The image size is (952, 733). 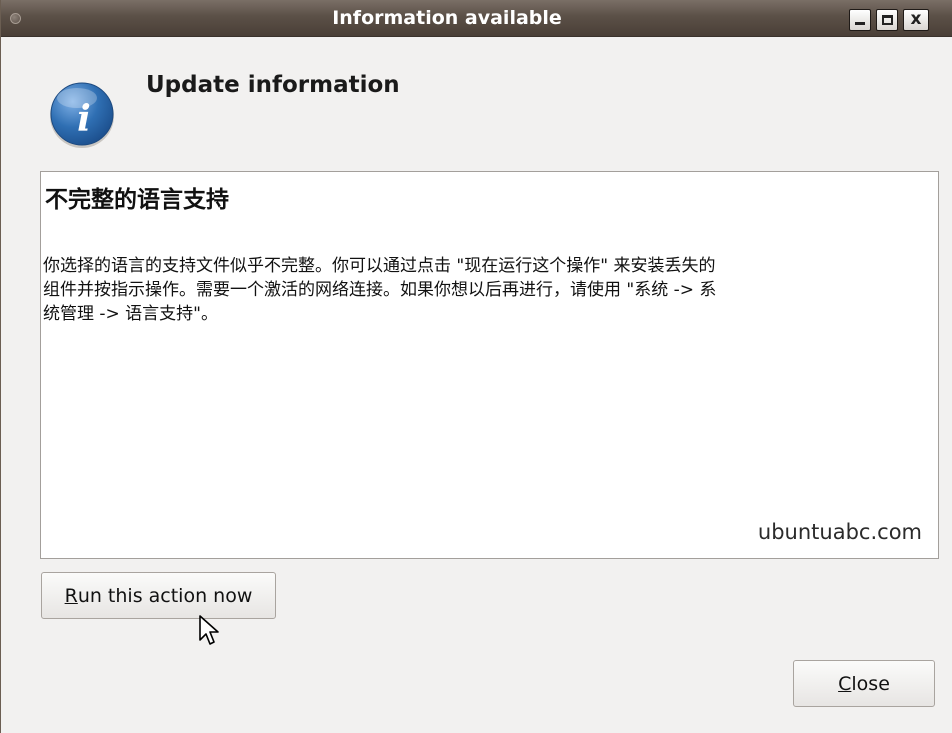 I want to click on window-close-button: x, so click(x=916, y=20).